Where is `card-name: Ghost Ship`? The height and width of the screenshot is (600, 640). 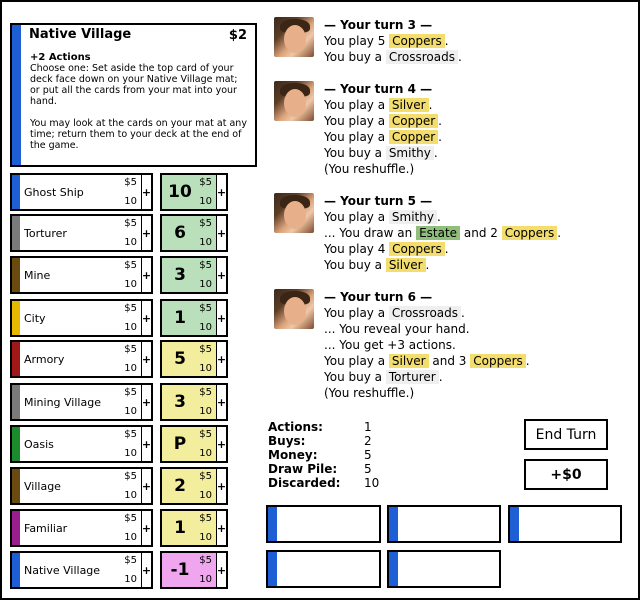 card-name: Ghost Ship is located at coordinates (54, 192).